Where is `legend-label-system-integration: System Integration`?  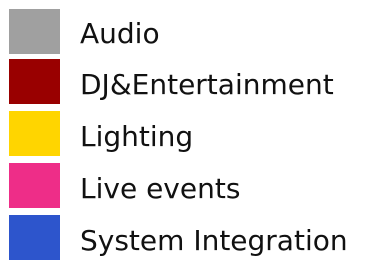 legend-label-system-integration: System Integration is located at coordinates (214, 240).